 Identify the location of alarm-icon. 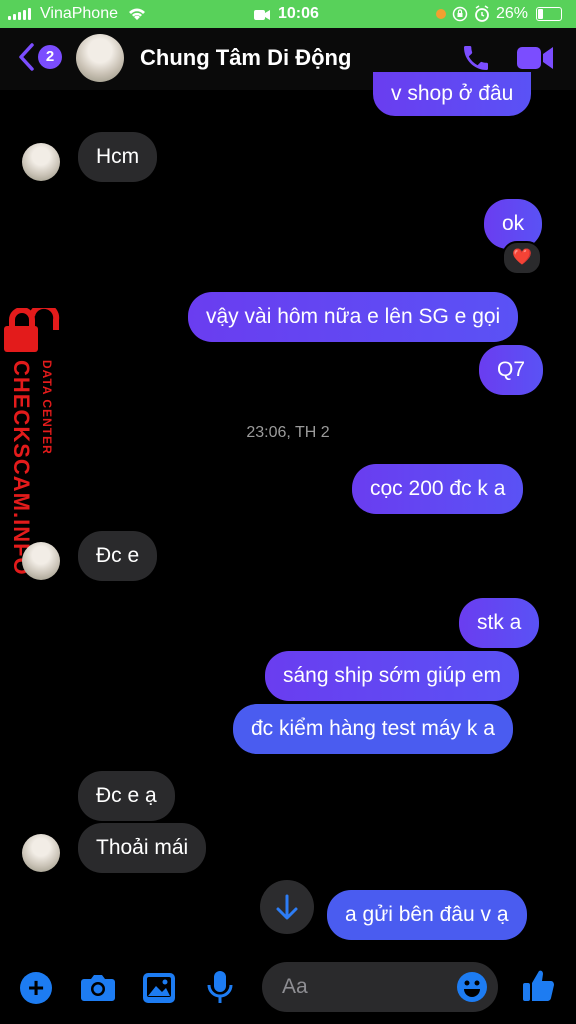
(482, 16).